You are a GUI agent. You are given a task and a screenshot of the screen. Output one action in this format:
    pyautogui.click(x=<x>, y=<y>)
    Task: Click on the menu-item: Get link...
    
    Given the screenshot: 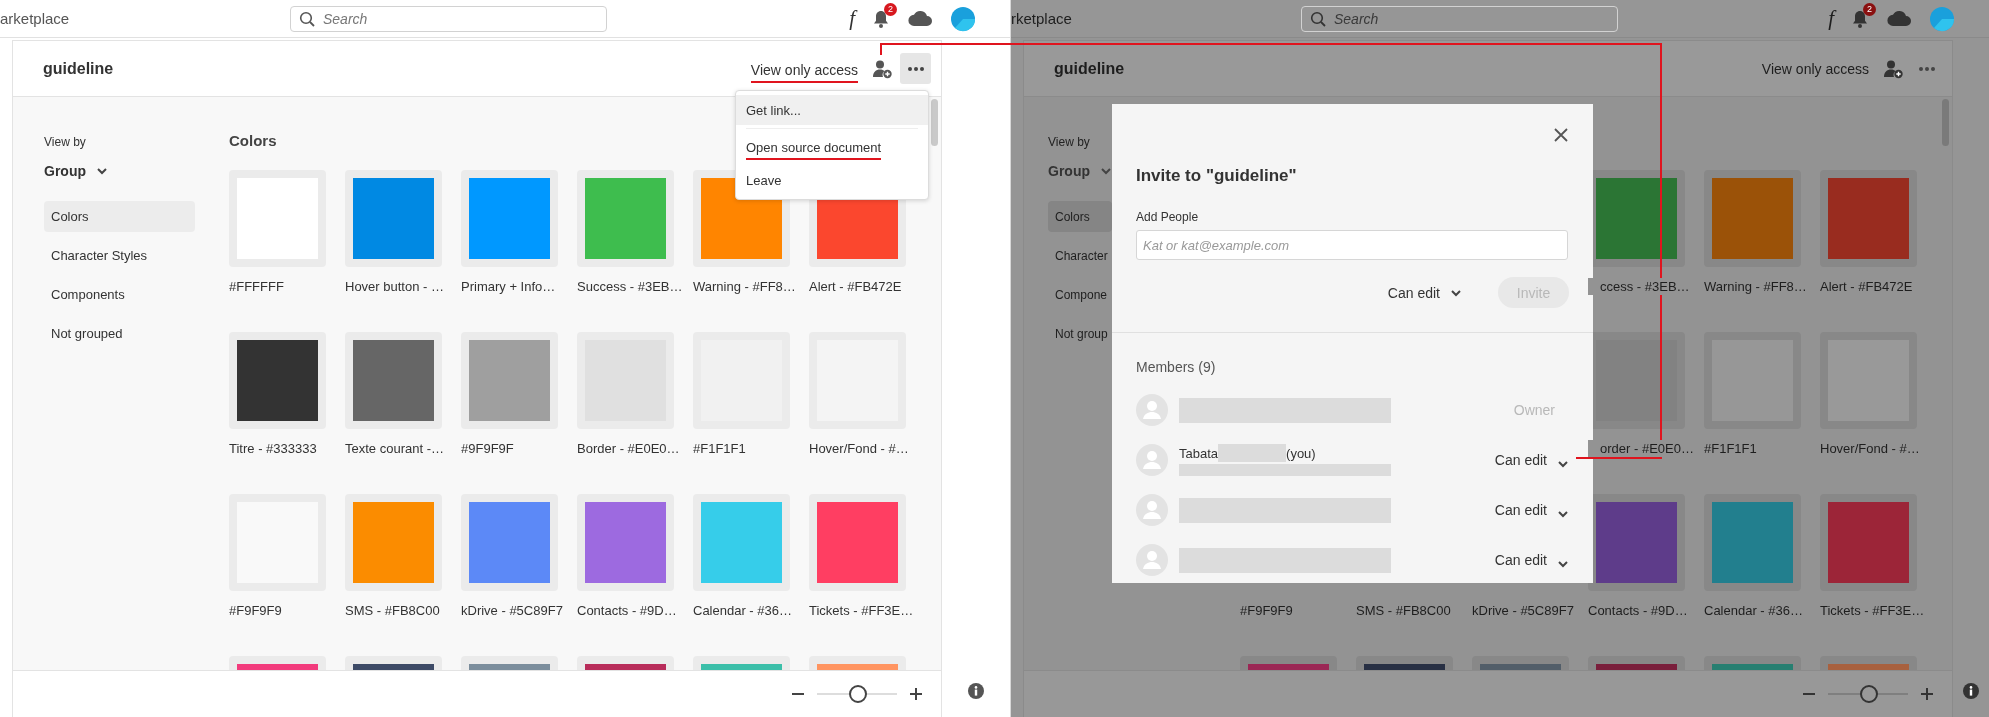 What is the action you would take?
    pyautogui.click(x=832, y=110)
    